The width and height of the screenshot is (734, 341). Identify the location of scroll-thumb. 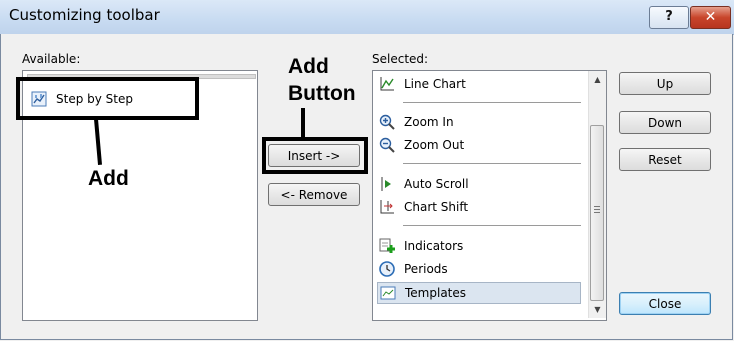
(597, 213).